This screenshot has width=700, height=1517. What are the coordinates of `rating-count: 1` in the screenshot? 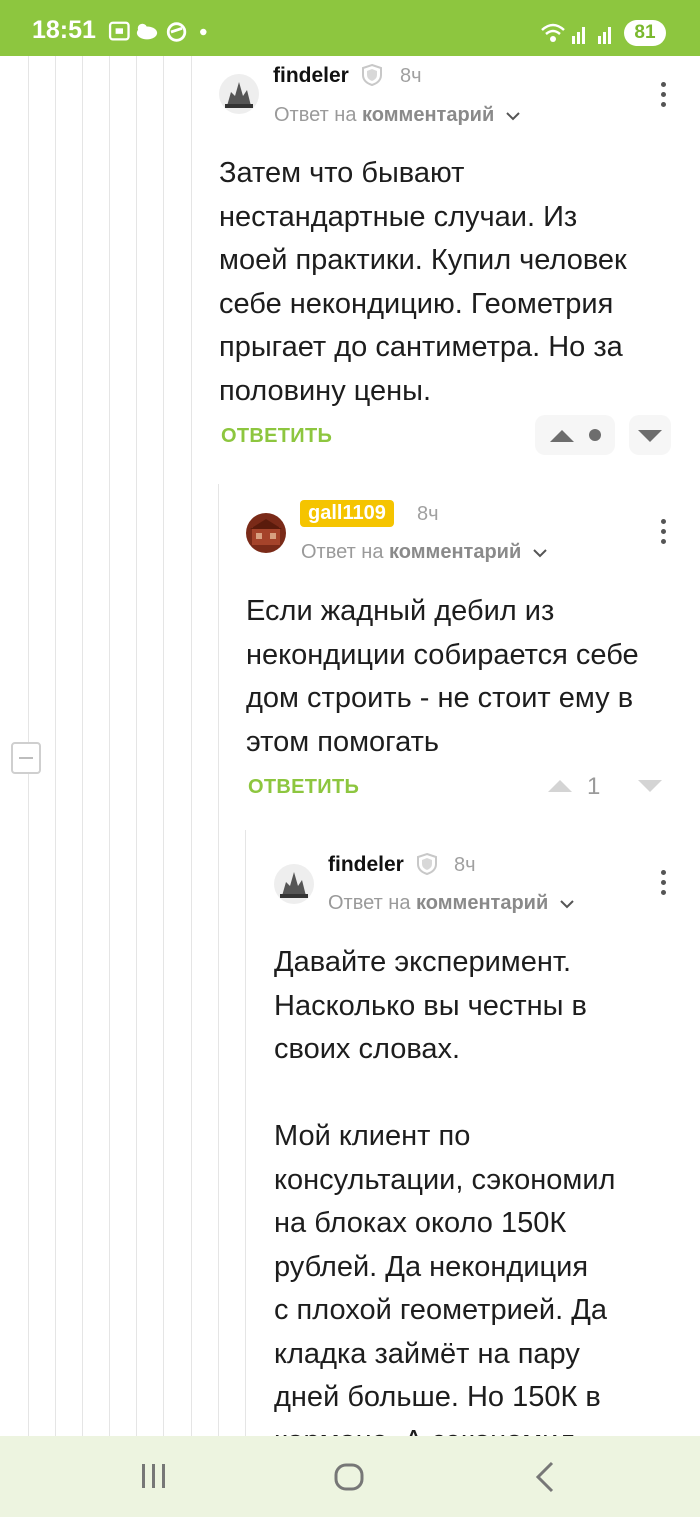 It's located at (594, 786).